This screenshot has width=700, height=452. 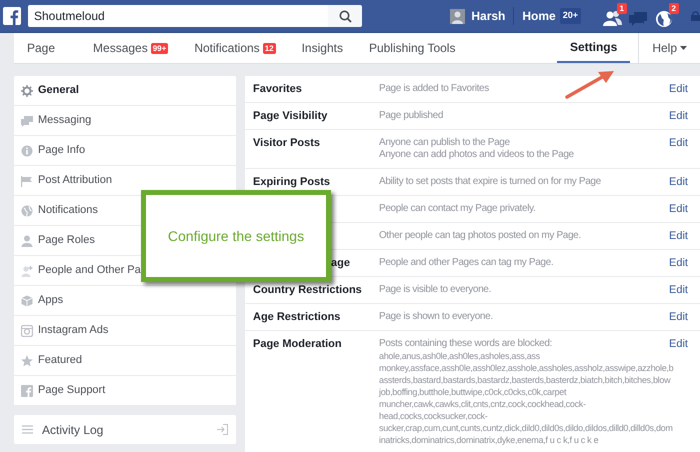 I want to click on sidebar-item: Apps, so click(x=125, y=301).